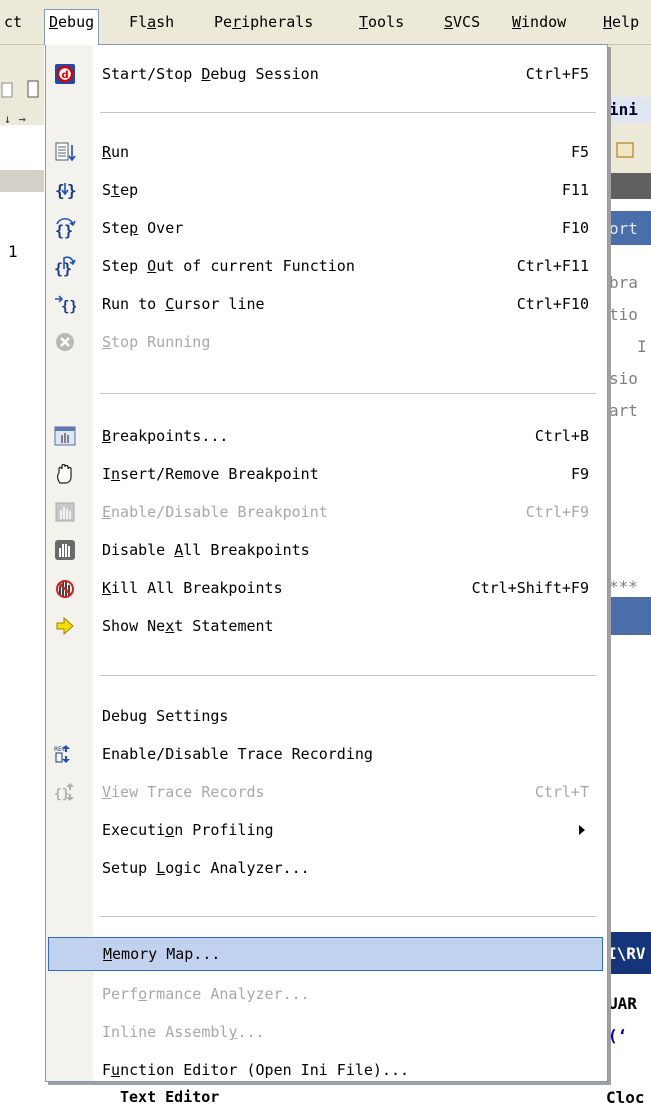 Image resolution: width=651 pixels, height=1107 pixels. Describe the element at coordinates (579, 152) in the screenshot. I see `shortcut: F5` at that location.